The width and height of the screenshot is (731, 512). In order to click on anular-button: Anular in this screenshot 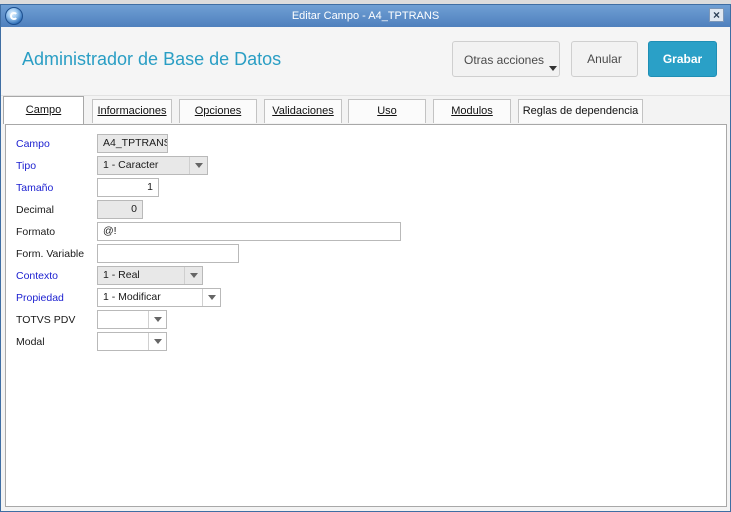, I will do `click(604, 59)`.